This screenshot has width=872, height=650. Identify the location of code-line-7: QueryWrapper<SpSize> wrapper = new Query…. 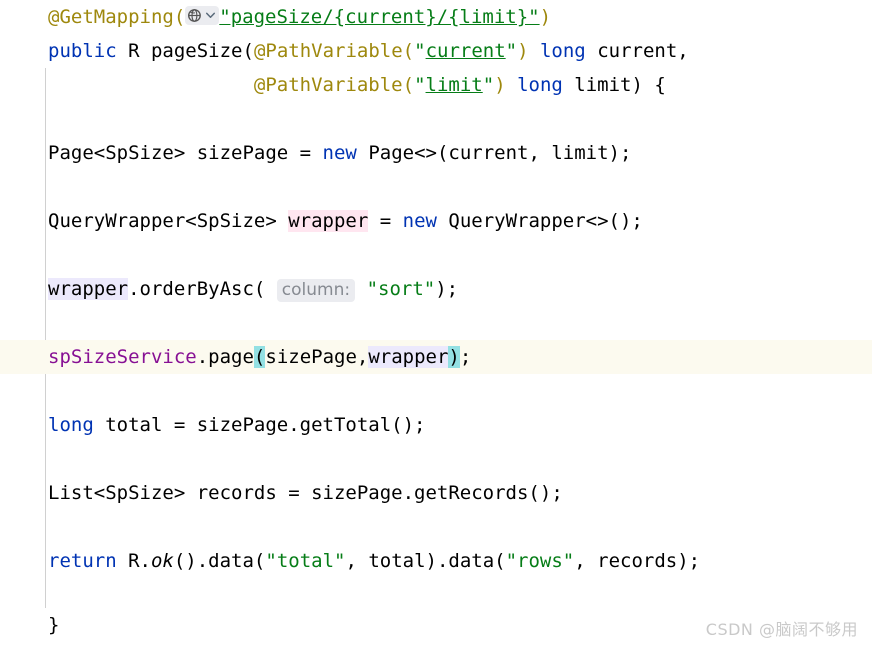
(436, 221).